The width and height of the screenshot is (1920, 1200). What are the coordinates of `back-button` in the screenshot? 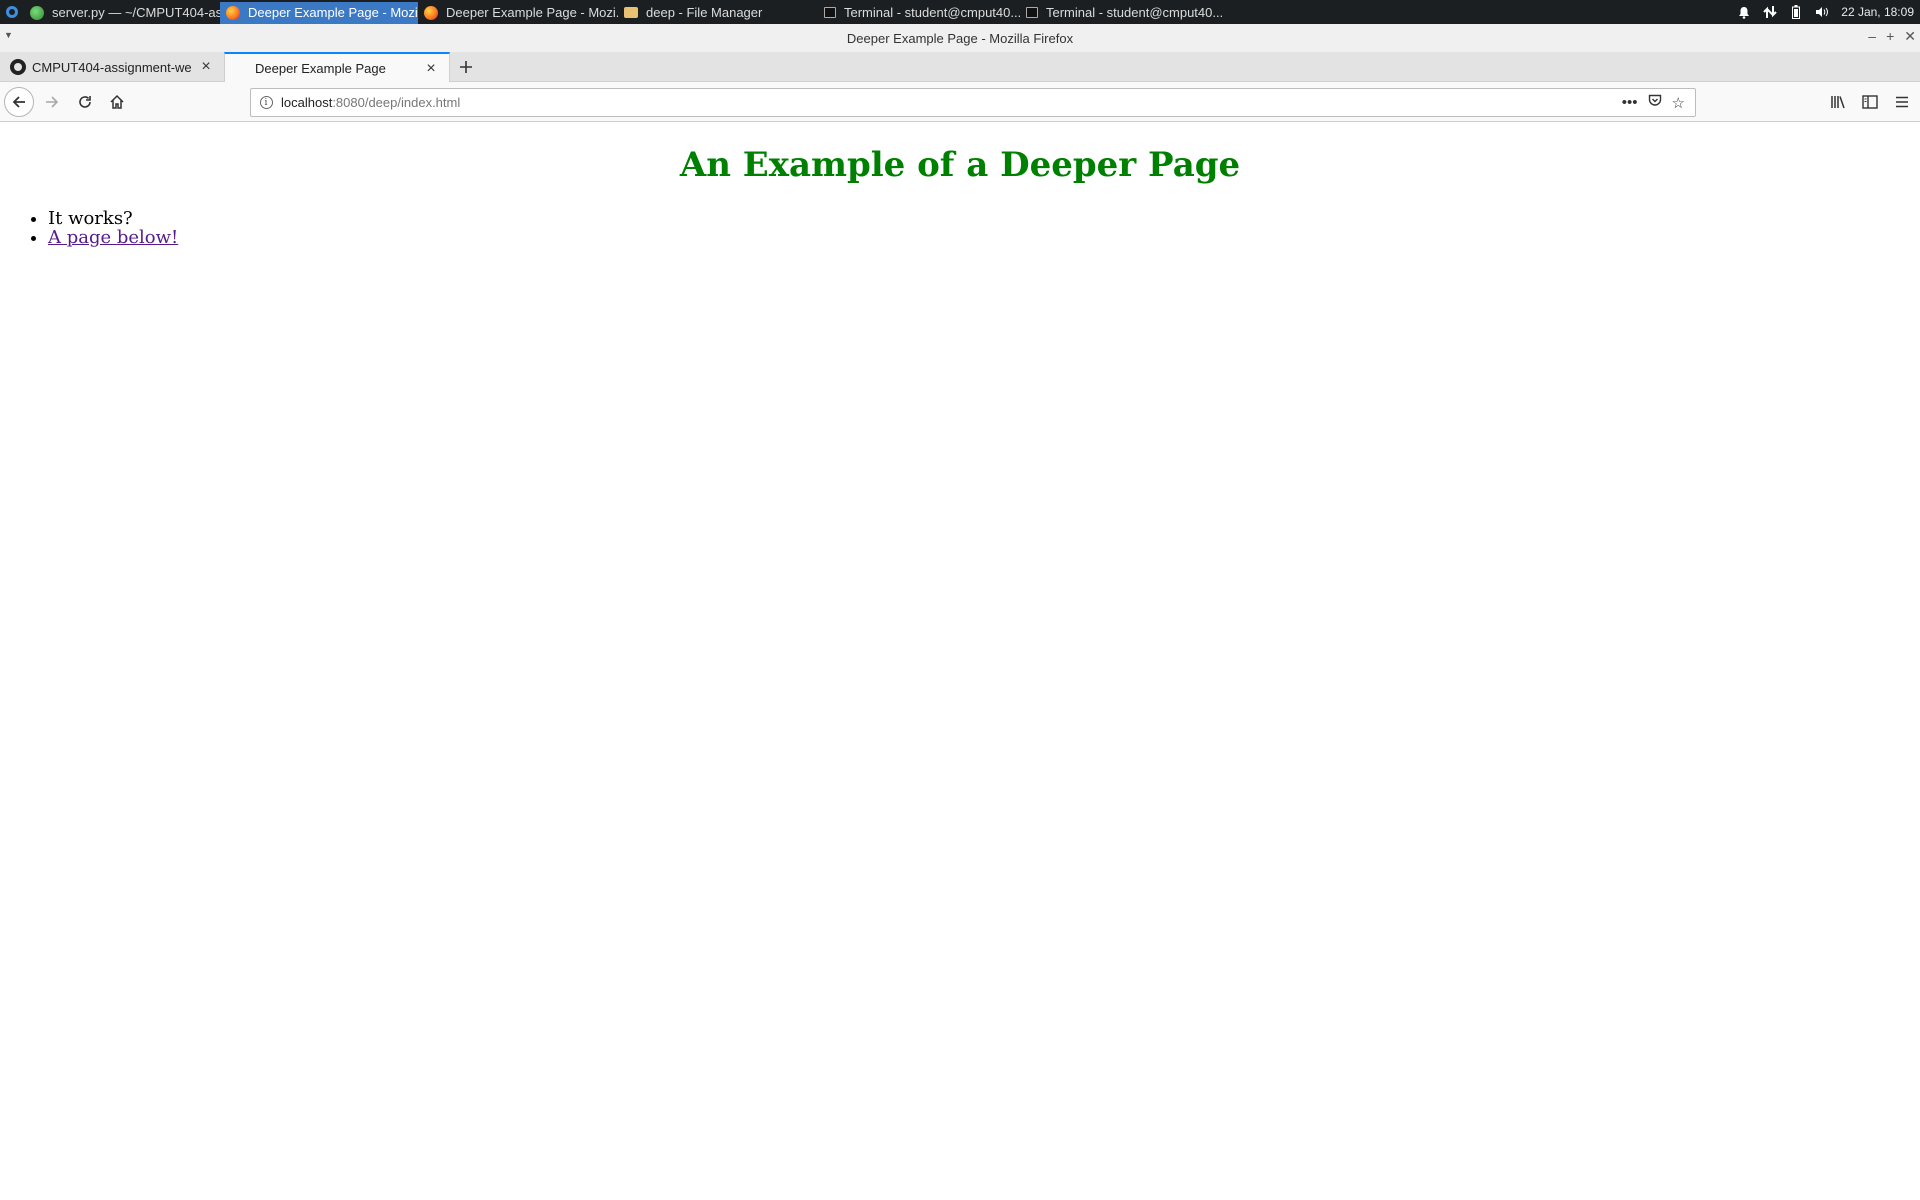 It's located at (19, 102).